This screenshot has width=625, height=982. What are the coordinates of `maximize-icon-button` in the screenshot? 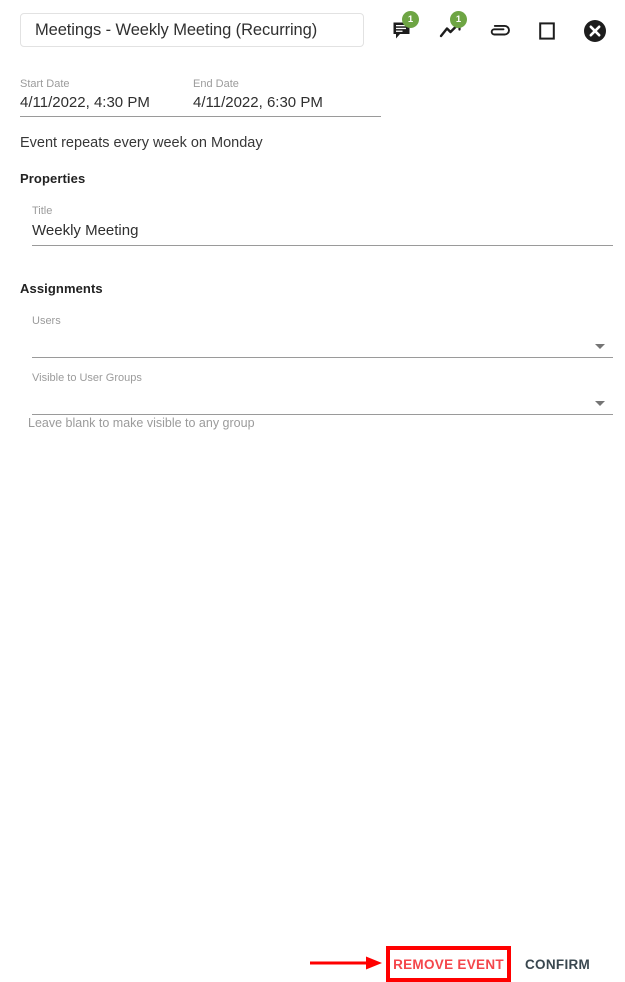 It's located at (547, 31).